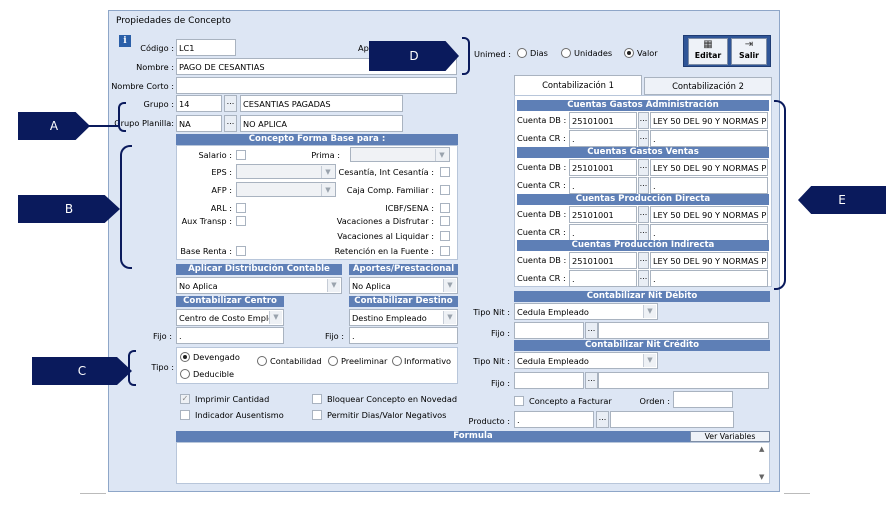 The width and height of the screenshot is (889, 508). What do you see at coordinates (364, 361) in the screenshot?
I see `tipo-preeliminar-label: Preeliminar` at bounding box center [364, 361].